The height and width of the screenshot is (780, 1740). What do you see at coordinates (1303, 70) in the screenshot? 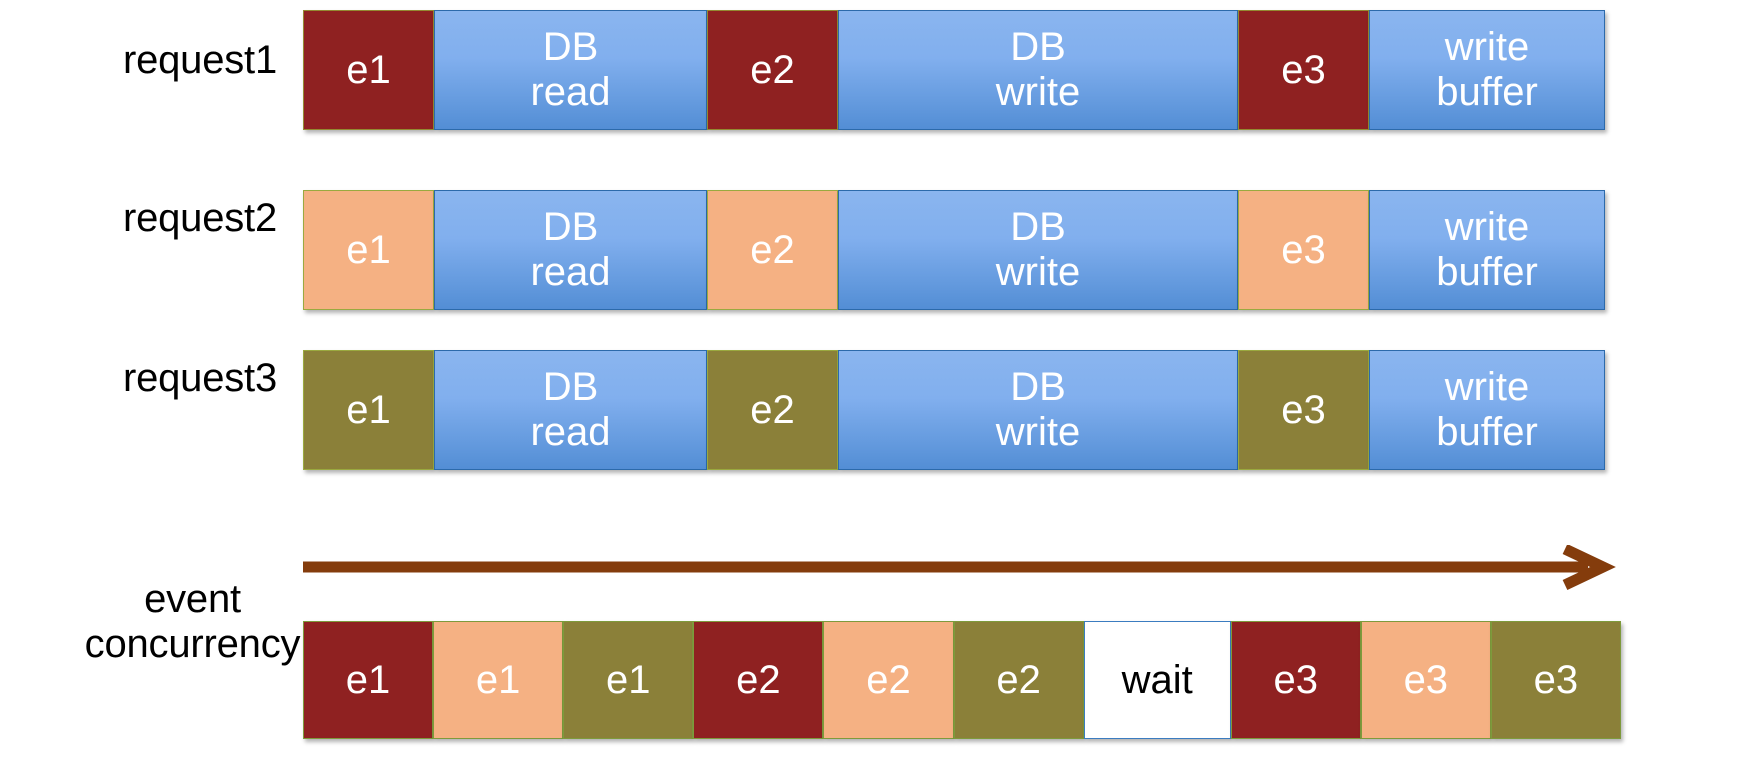
I see `segment-request1-e3: e3` at bounding box center [1303, 70].